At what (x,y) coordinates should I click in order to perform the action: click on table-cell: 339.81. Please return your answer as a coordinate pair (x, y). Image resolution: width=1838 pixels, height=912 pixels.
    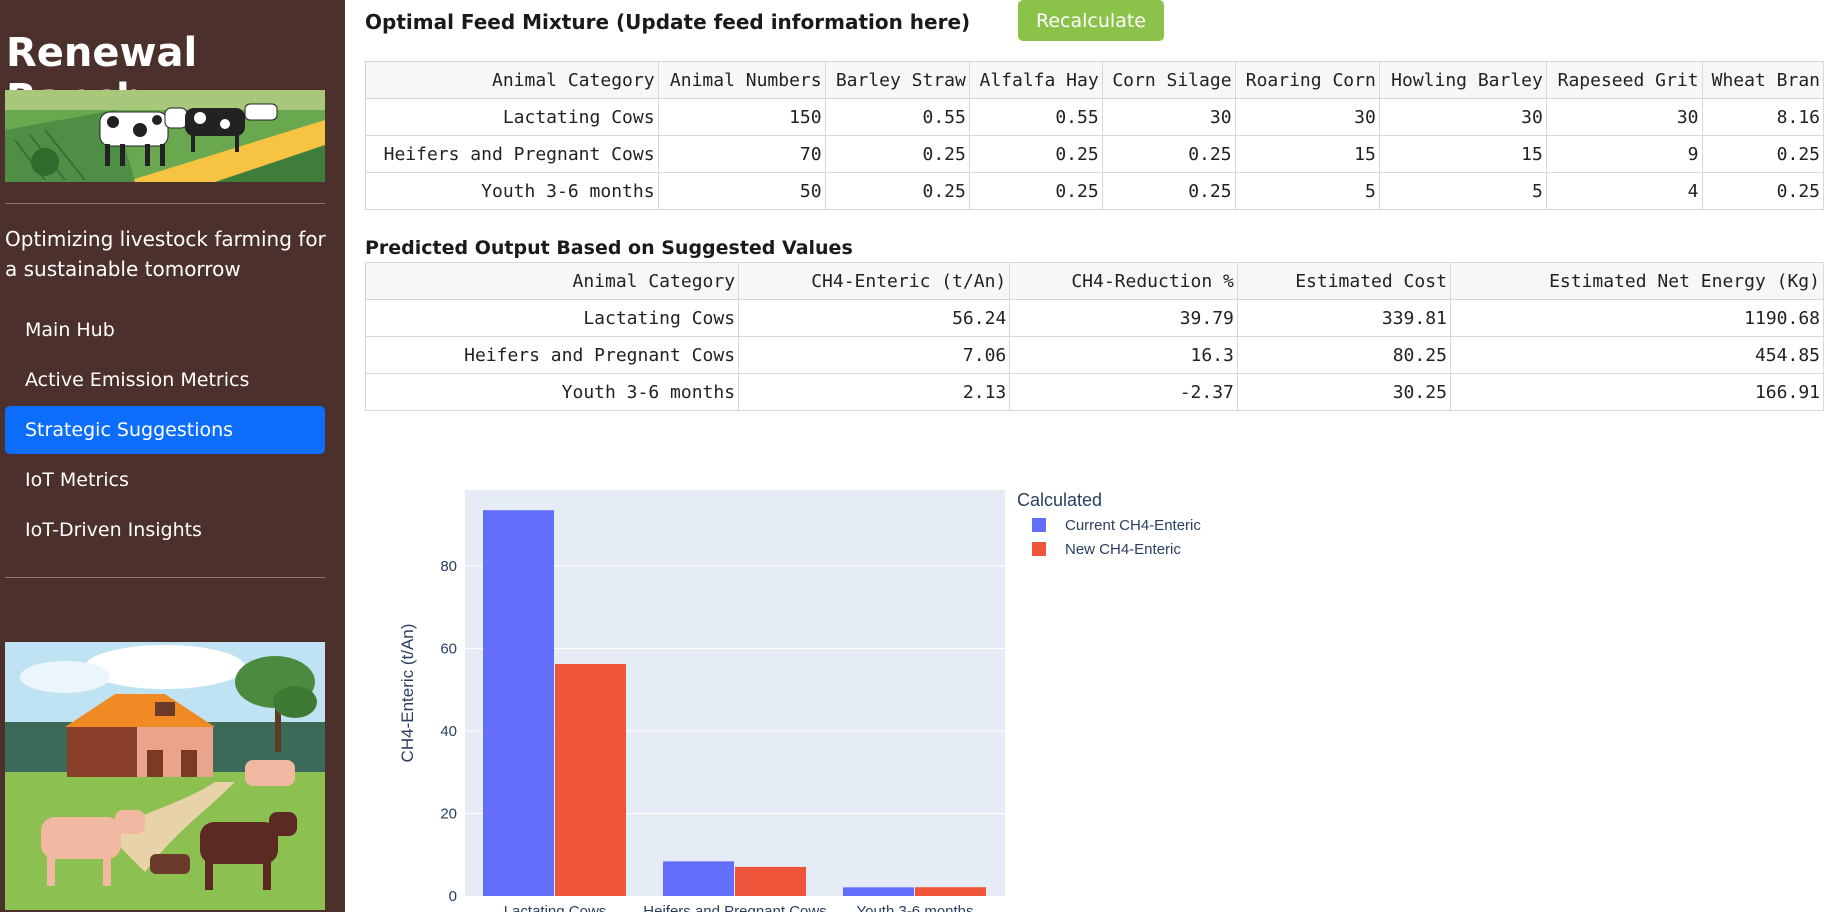
    Looking at the image, I should click on (1343, 318).